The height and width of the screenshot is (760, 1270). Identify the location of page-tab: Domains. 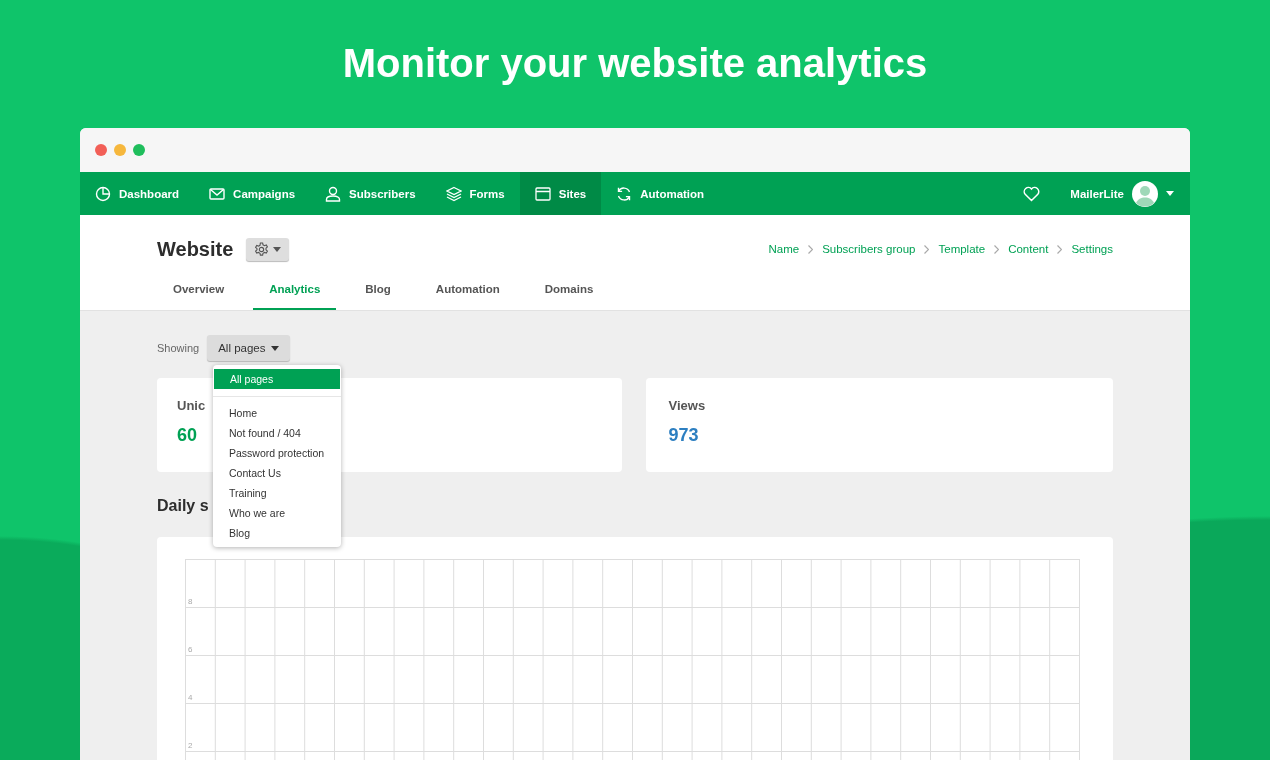
(569, 296).